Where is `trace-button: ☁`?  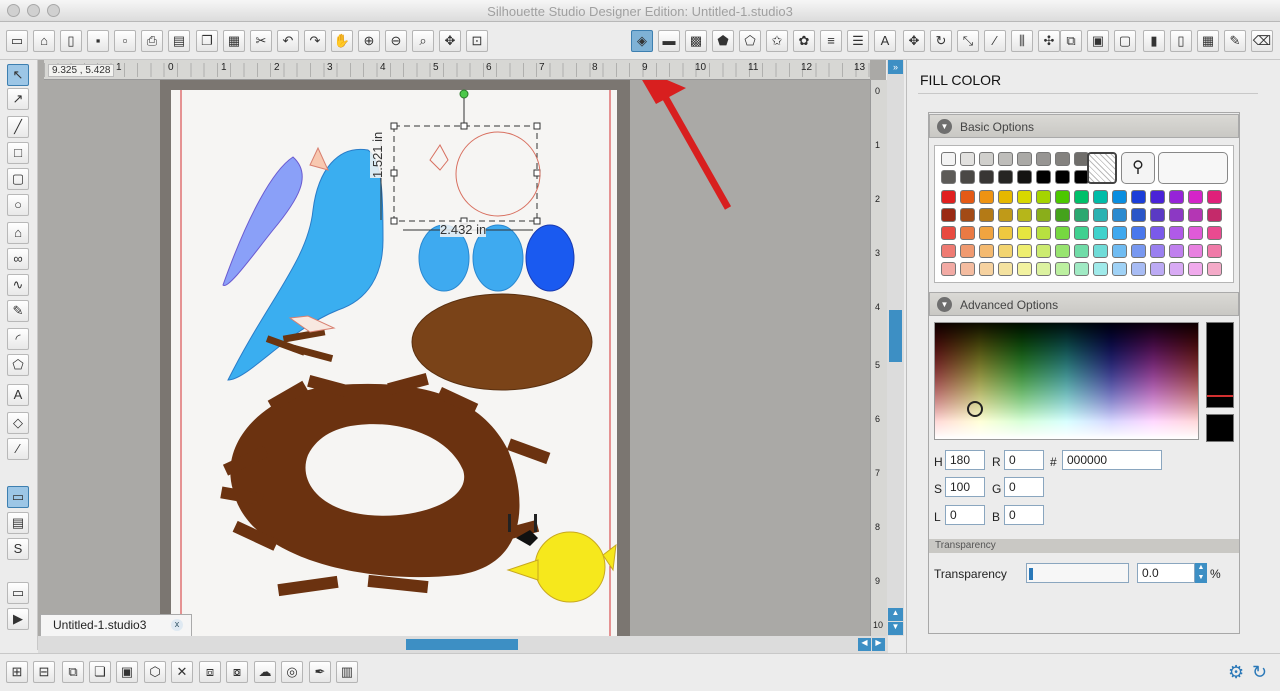 trace-button: ☁ is located at coordinates (265, 672).